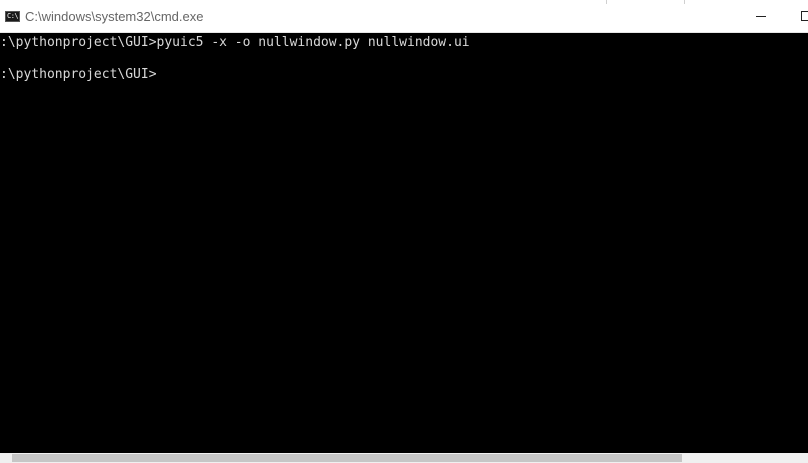 The width and height of the screenshot is (808, 463). What do you see at coordinates (796, 16) in the screenshot?
I see `maximize-button` at bounding box center [796, 16].